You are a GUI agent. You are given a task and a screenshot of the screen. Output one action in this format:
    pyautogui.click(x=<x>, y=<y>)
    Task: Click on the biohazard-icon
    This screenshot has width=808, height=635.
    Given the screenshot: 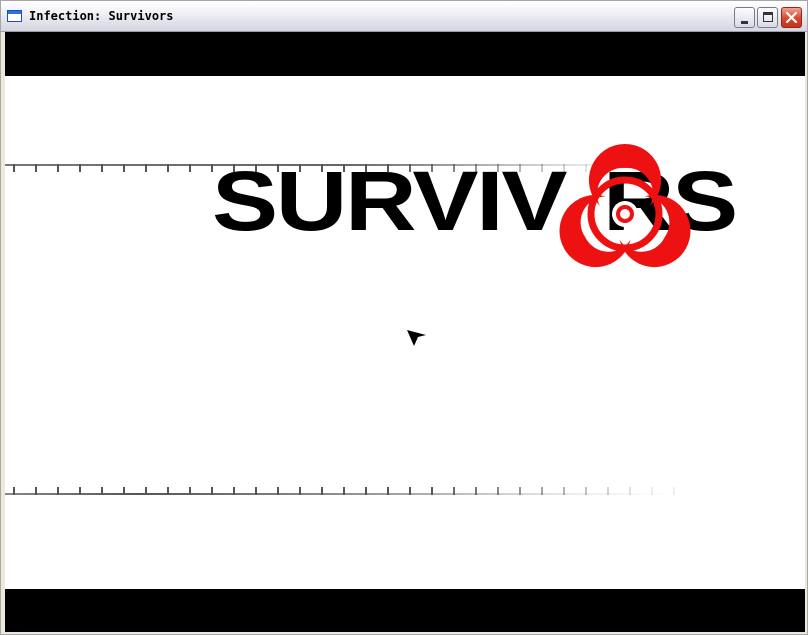 What is the action you would take?
    pyautogui.click(x=625, y=212)
    